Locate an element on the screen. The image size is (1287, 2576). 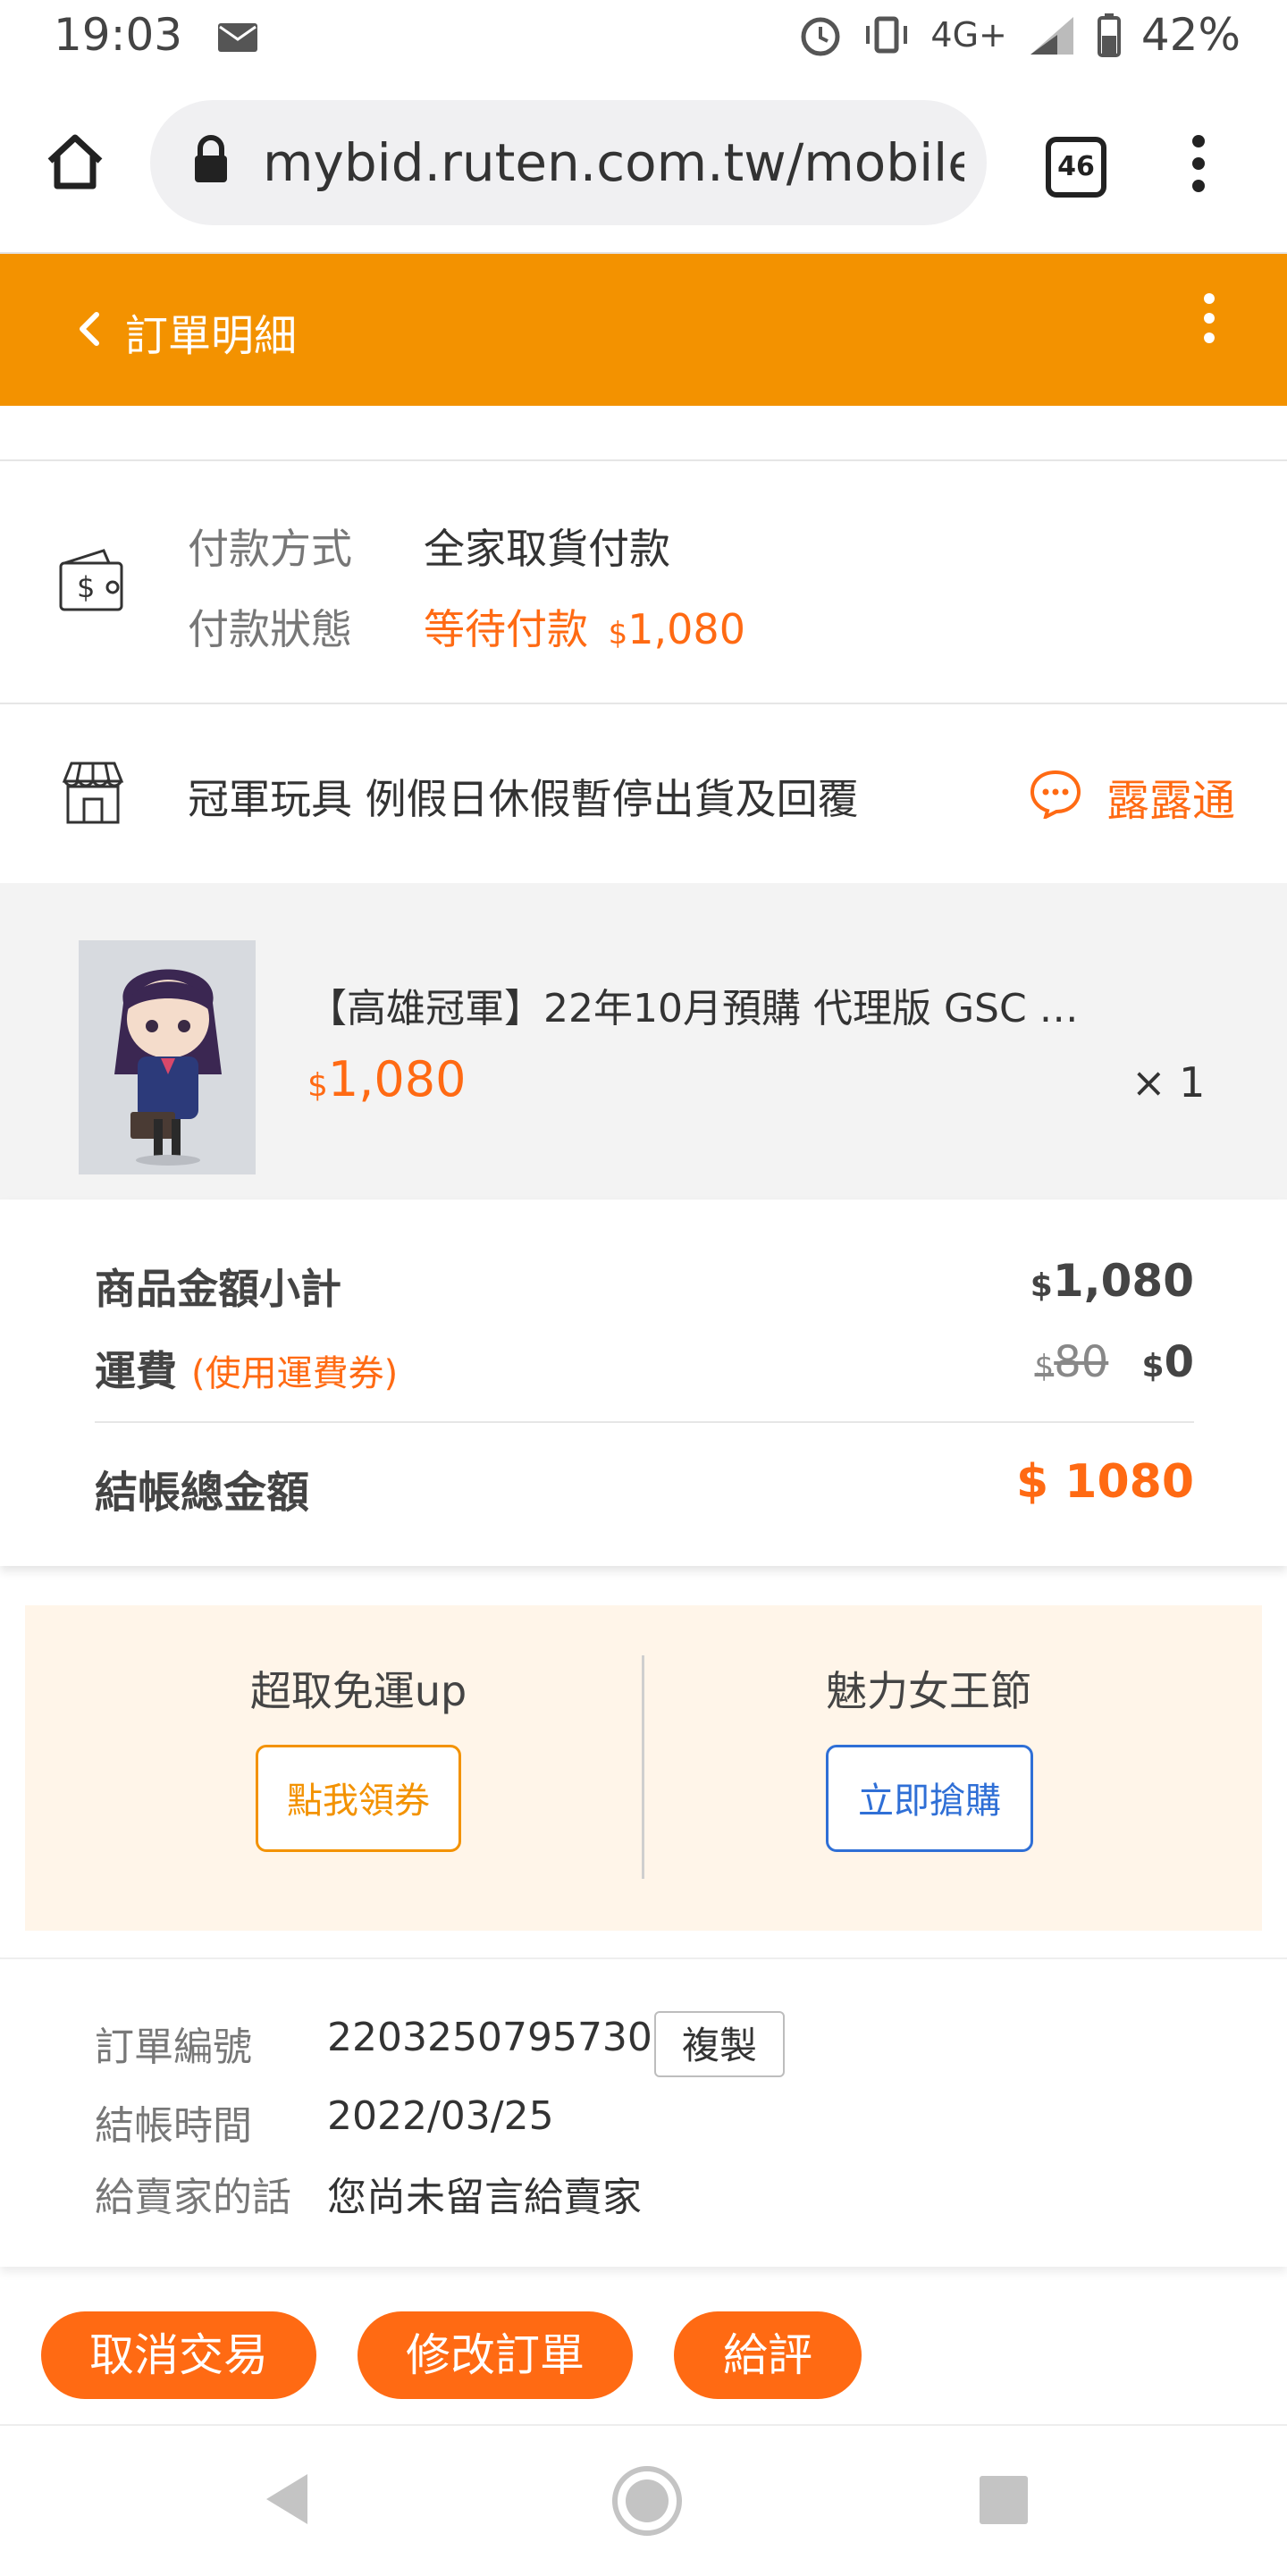
seller-message: 您尚未留言給賣家 is located at coordinates (485, 2197).